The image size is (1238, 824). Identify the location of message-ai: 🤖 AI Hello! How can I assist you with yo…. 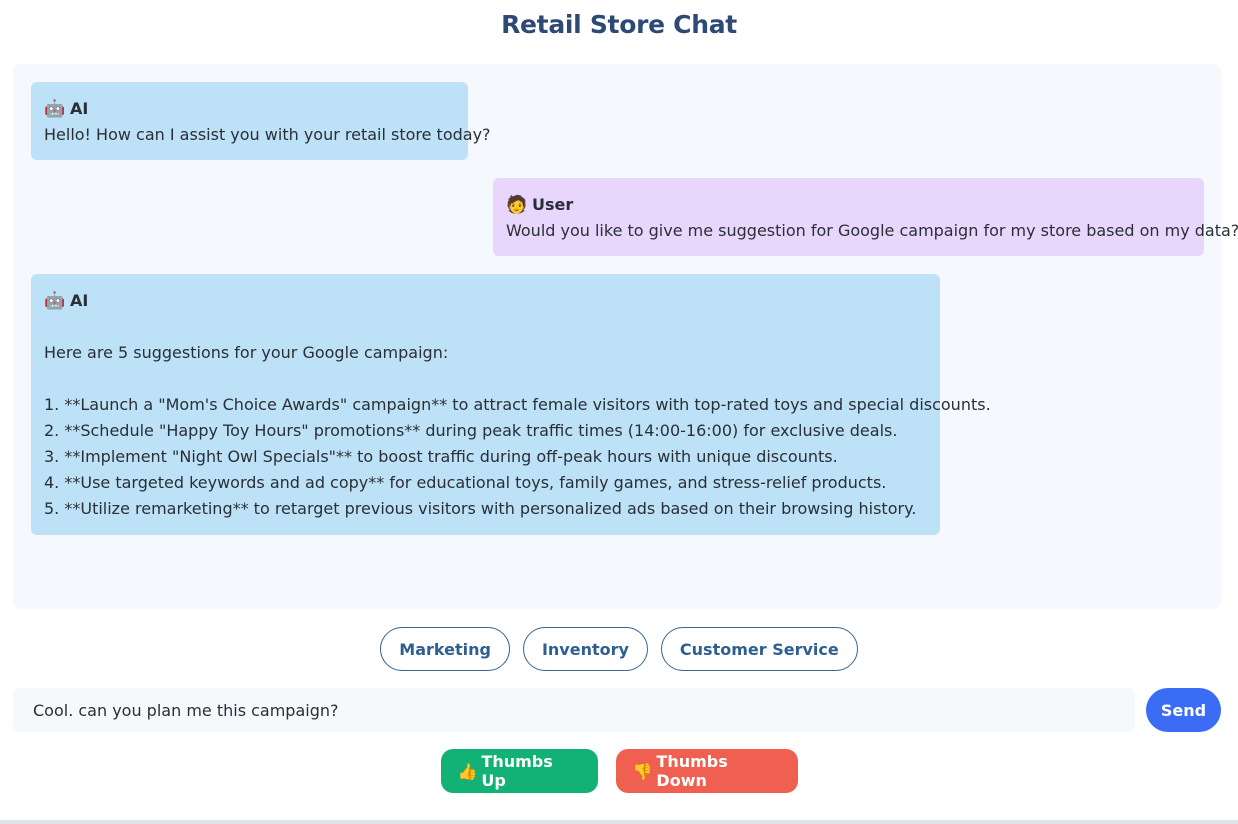
(261, 121).